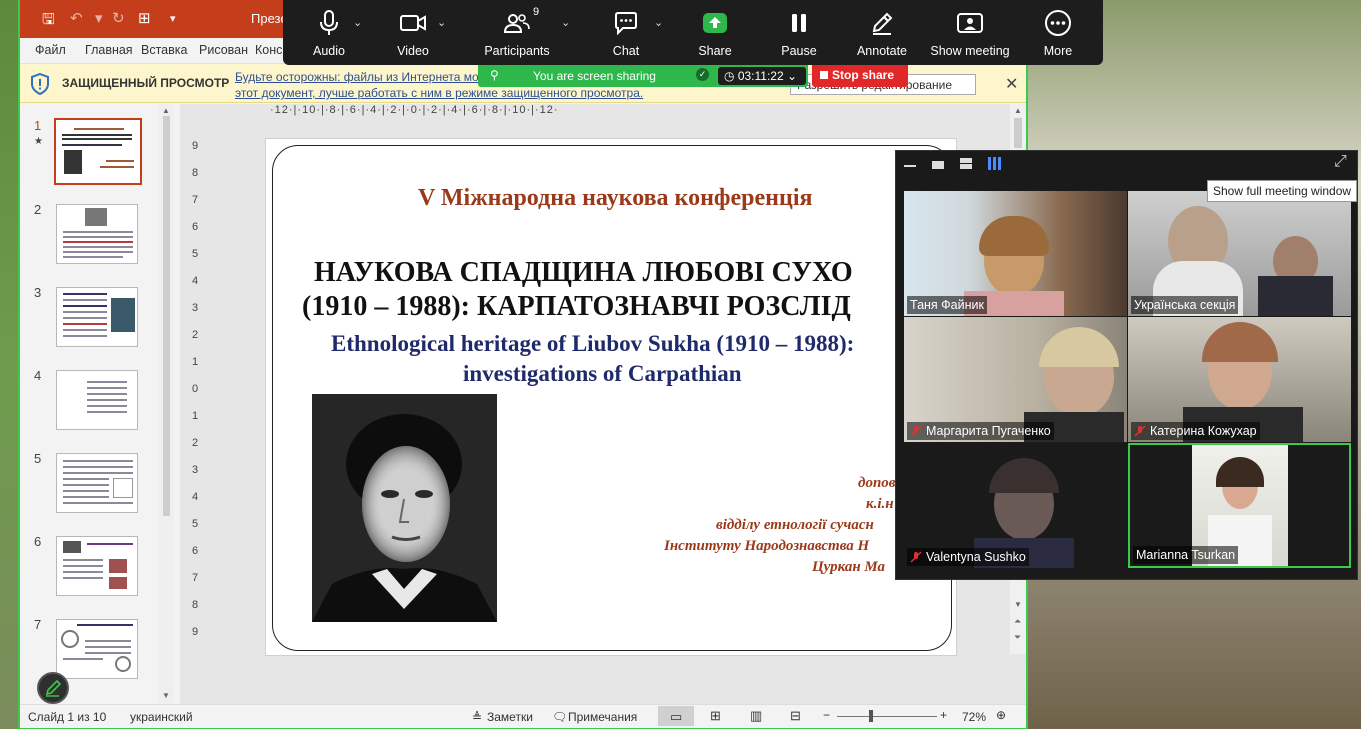 Image resolution: width=1361 pixels, height=729 pixels. Describe the element at coordinates (161, 717) in the screenshot. I see `language-indicator: украинский` at that location.